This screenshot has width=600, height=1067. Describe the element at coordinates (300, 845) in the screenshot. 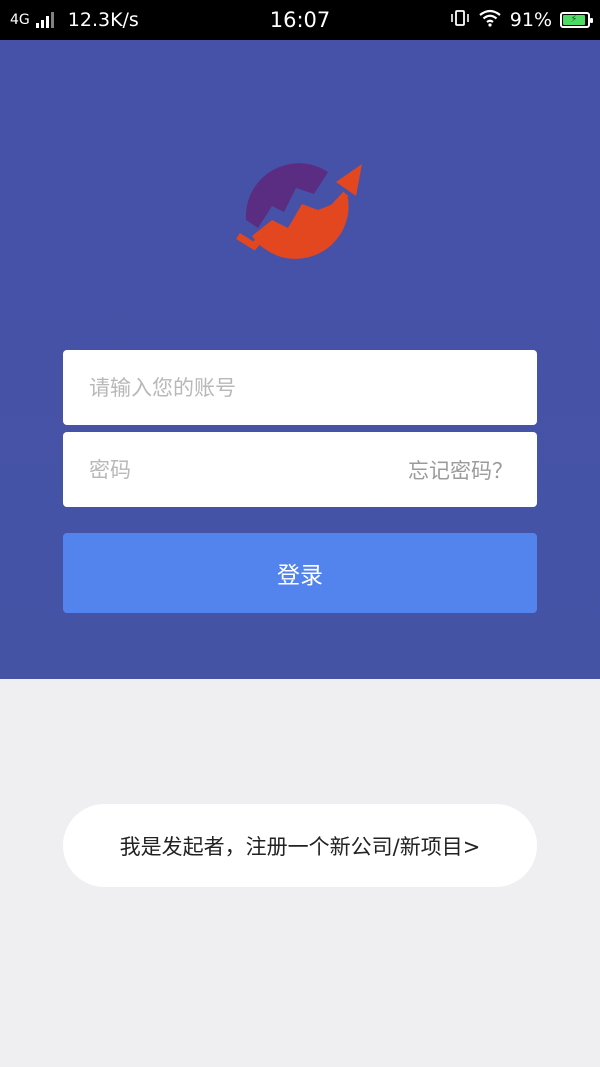

I see `register-organizer-button: 我是发起者，注册一个新公司/新项目>` at that location.